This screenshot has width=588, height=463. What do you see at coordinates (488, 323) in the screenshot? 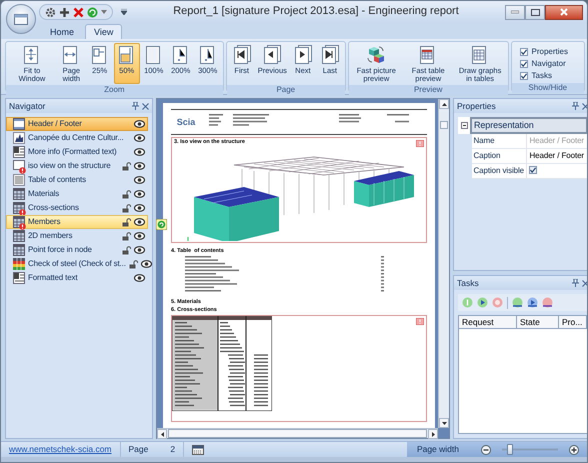
I see `column-header: Request` at bounding box center [488, 323].